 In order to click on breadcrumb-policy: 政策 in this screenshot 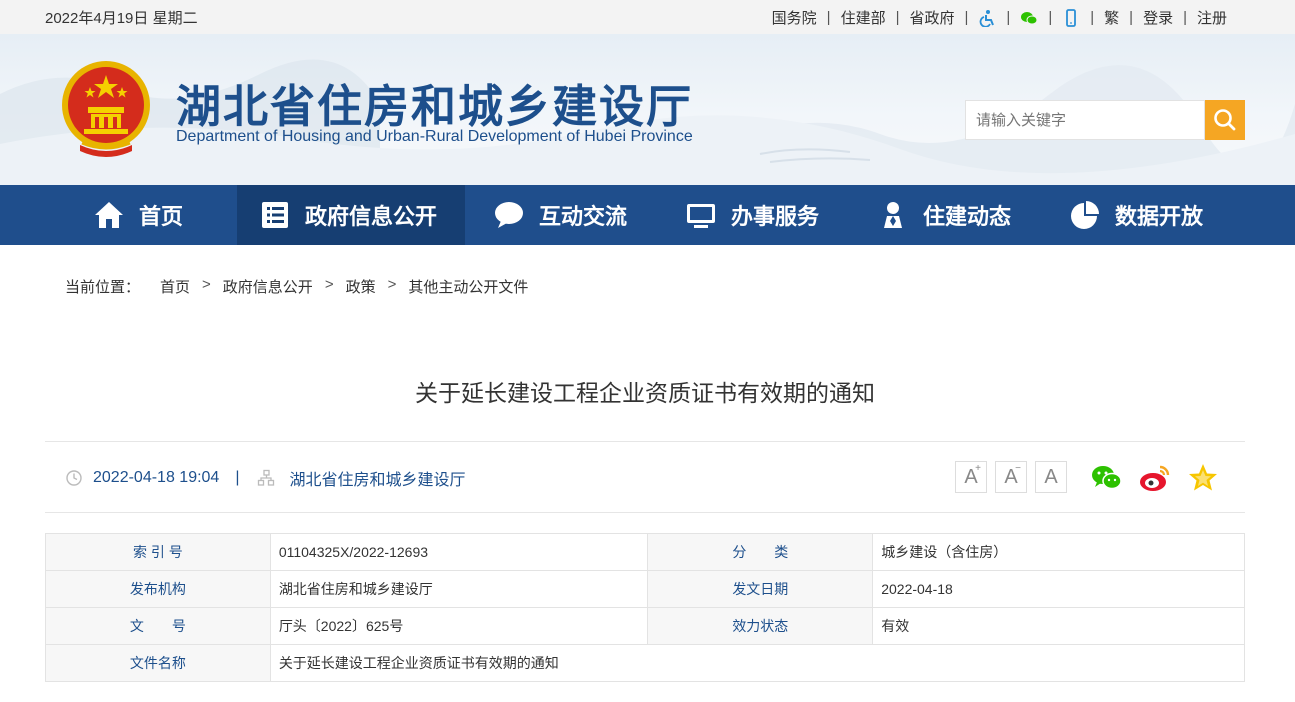, I will do `click(361, 286)`.